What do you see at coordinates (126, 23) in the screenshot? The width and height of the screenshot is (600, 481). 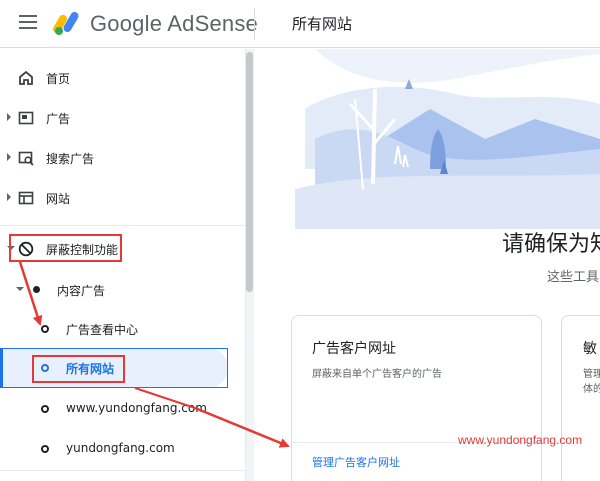 I see `brand-google: Google` at bounding box center [126, 23].